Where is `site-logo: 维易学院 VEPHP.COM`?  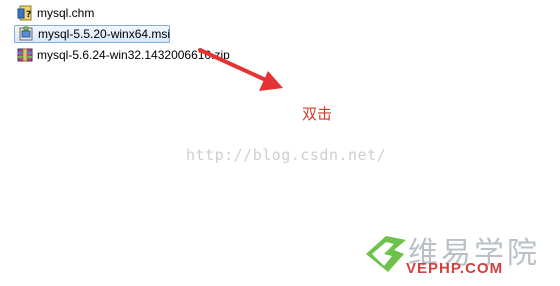
site-logo: 维易学院 VEPHP.COM is located at coordinates (459, 252).